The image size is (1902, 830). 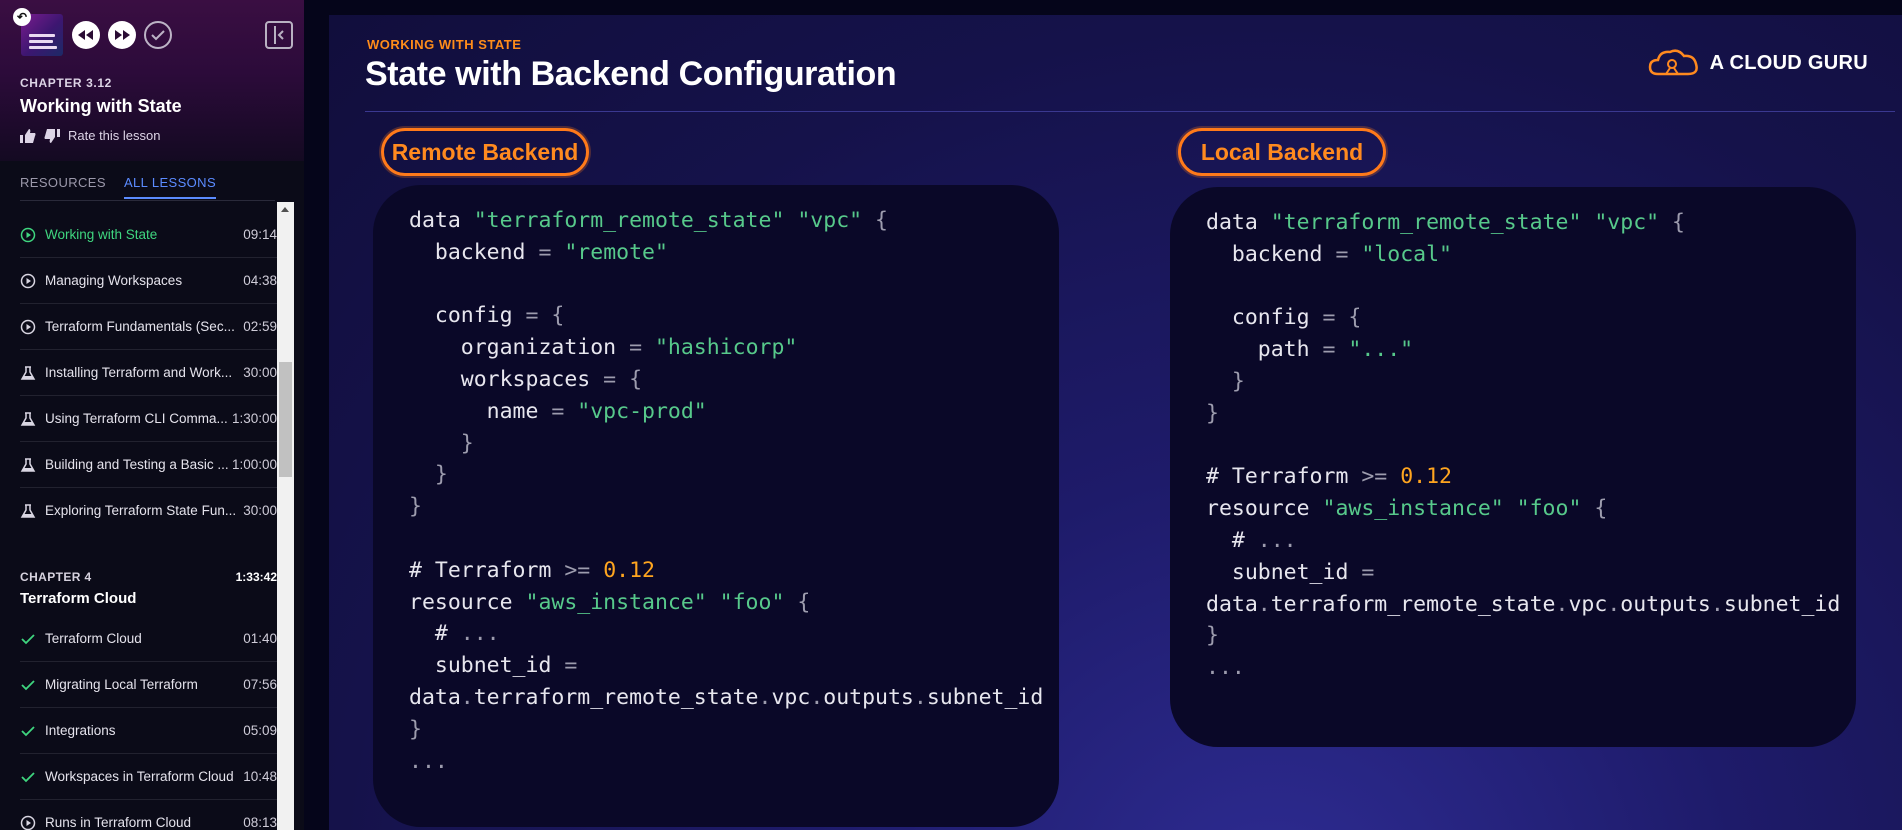 I want to click on lesson-item: Building and Testing a Basic ... 1:00:00, so click(x=148, y=465).